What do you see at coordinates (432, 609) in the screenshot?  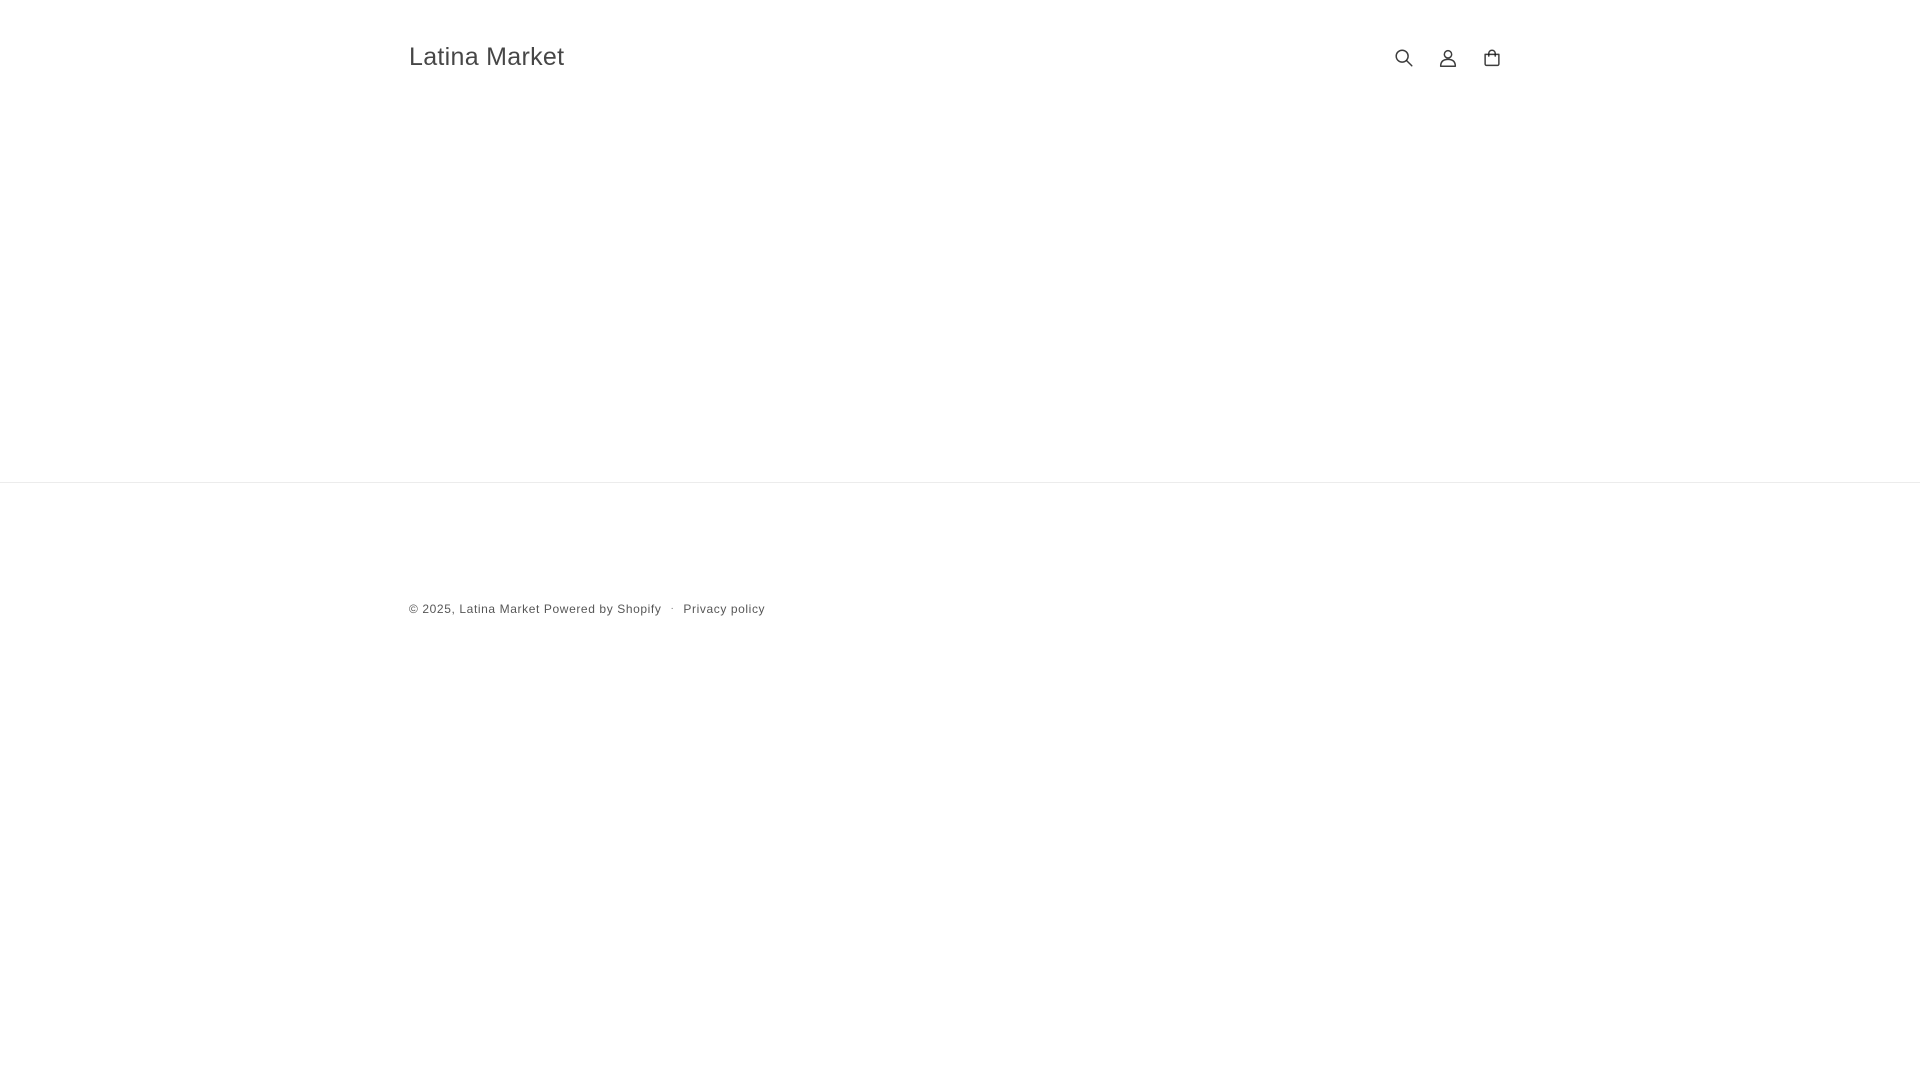 I see `copyright-prefix: © 2025,` at bounding box center [432, 609].